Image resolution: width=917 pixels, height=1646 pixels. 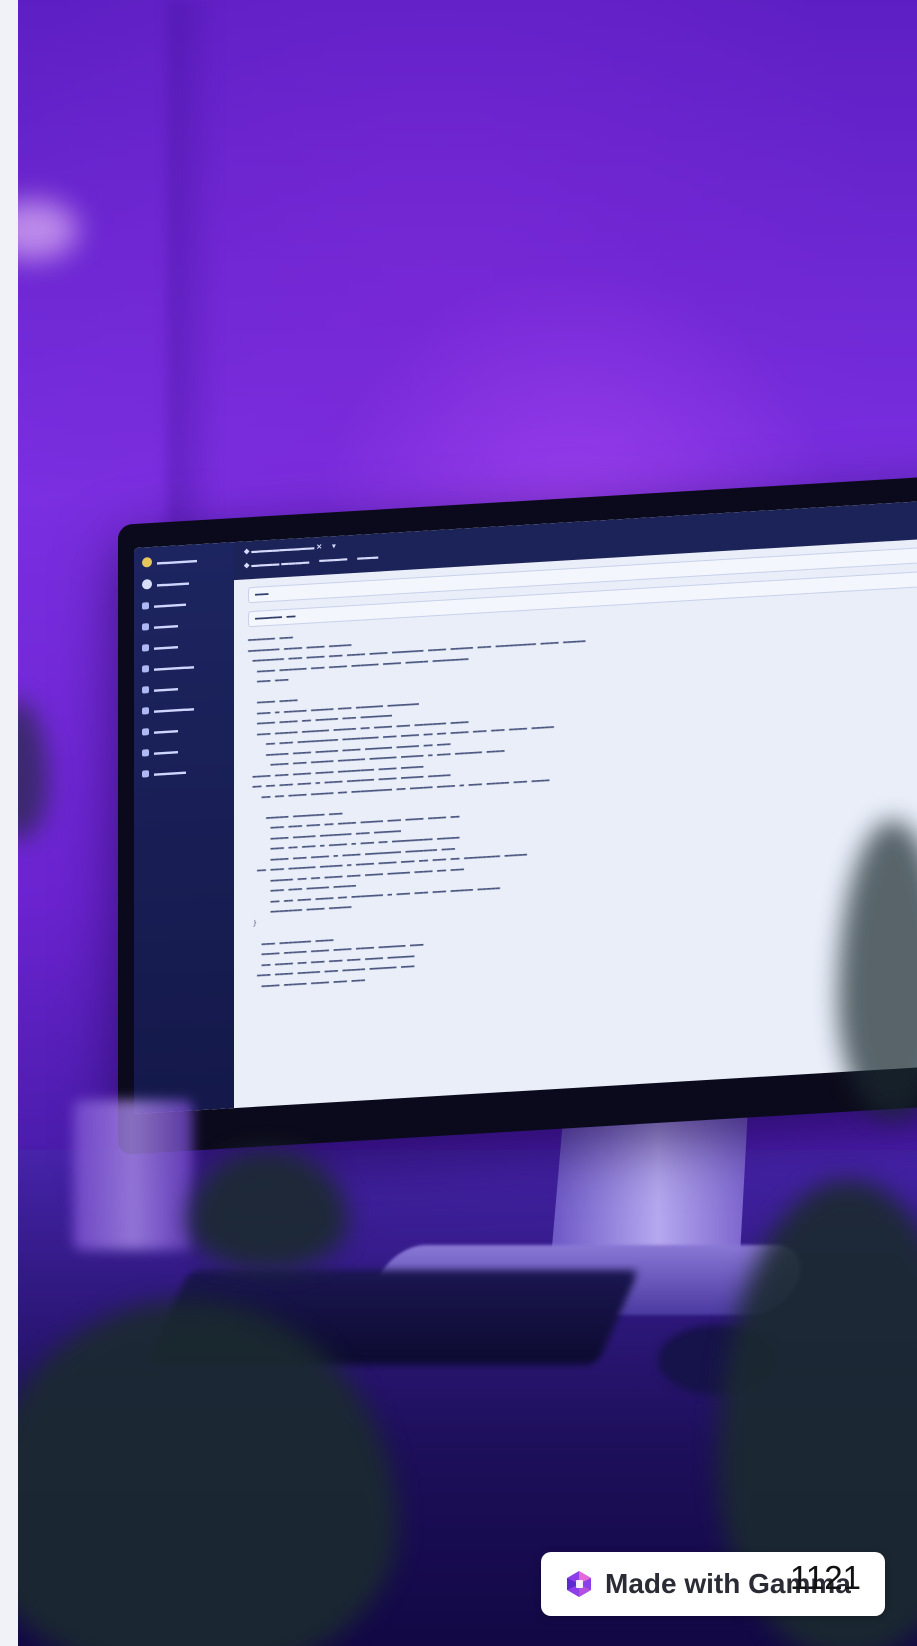 I want to click on gamma-logo-icon, so click(x=579, y=1584).